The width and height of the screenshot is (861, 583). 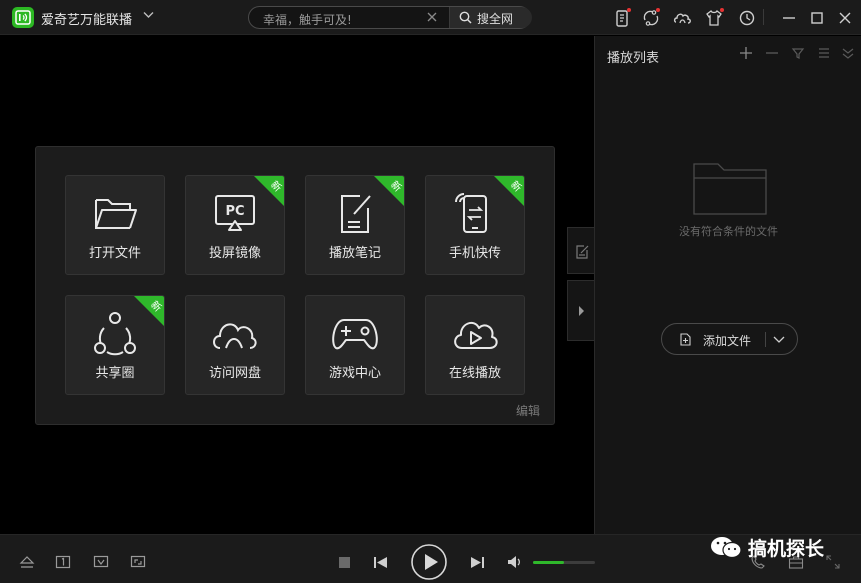 I want to click on tile-label: 游戏中心, so click(x=354, y=373).